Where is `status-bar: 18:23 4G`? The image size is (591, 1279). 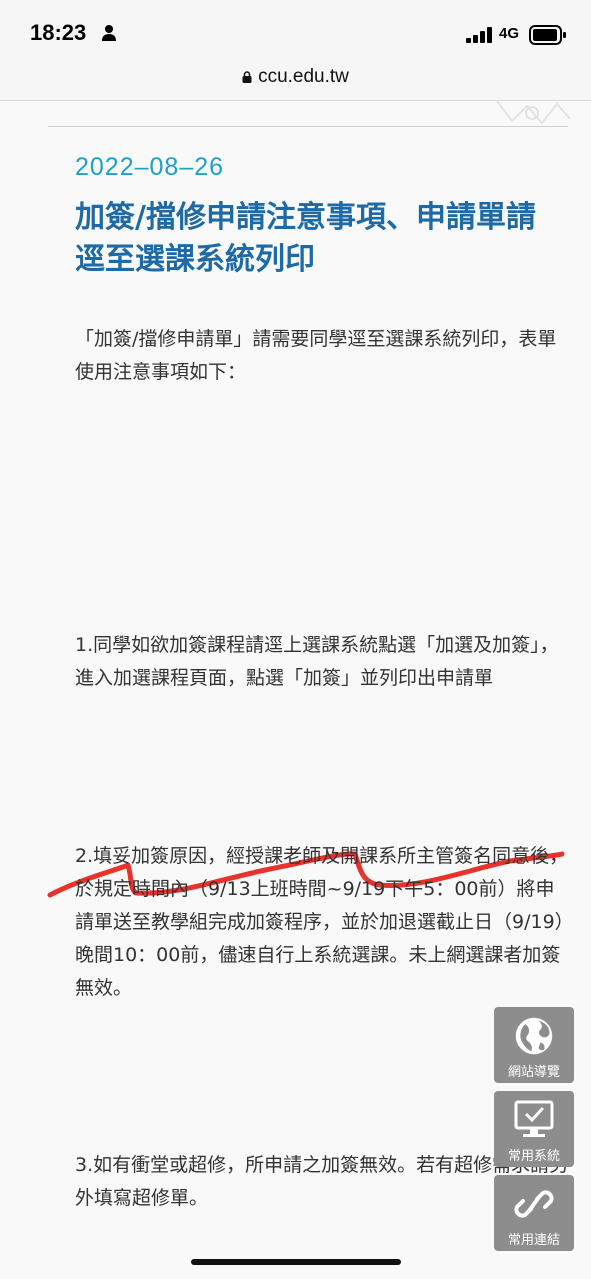 status-bar: 18:23 4G is located at coordinates (295, 31).